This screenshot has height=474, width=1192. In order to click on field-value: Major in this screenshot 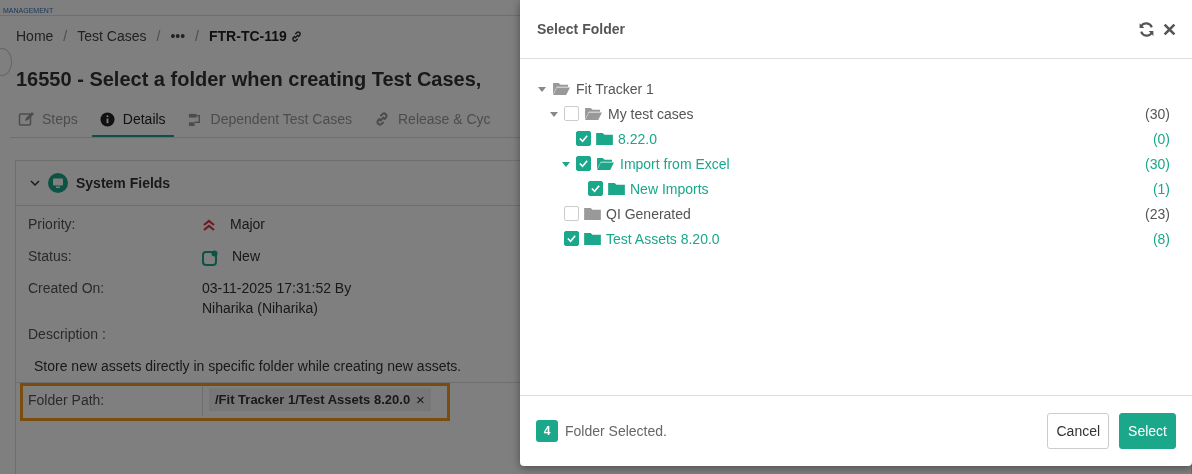, I will do `click(247, 224)`.